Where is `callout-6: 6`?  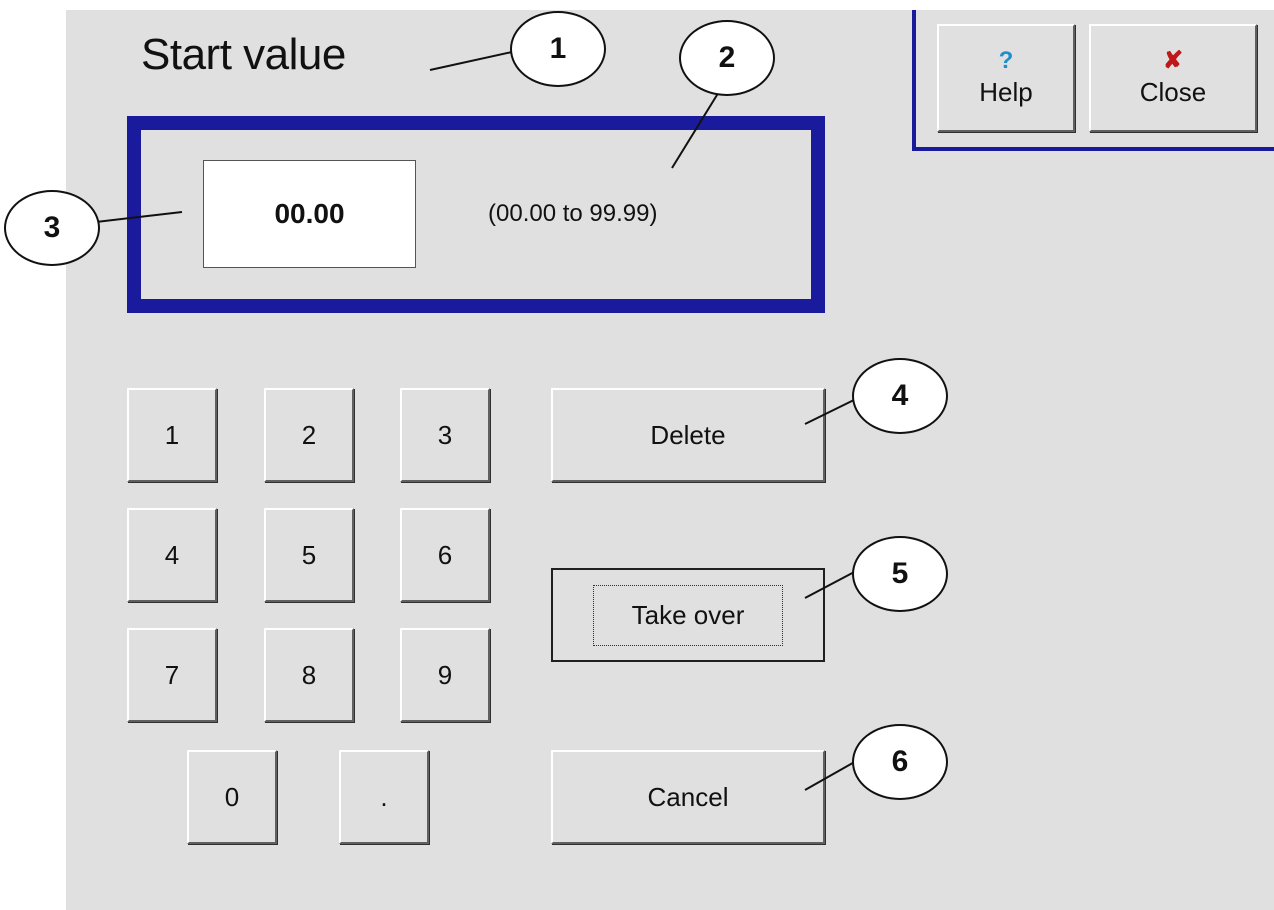 callout-6: 6 is located at coordinates (900, 762).